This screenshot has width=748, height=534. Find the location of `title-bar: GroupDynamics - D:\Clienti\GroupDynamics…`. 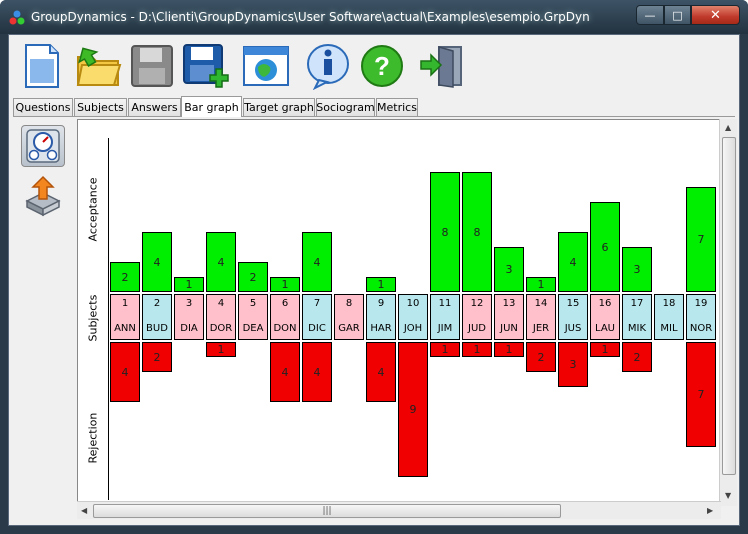

title-bar: GroupDynamics - D:\Clienti\GroupDynamics… is located at coordinates (374, 17).